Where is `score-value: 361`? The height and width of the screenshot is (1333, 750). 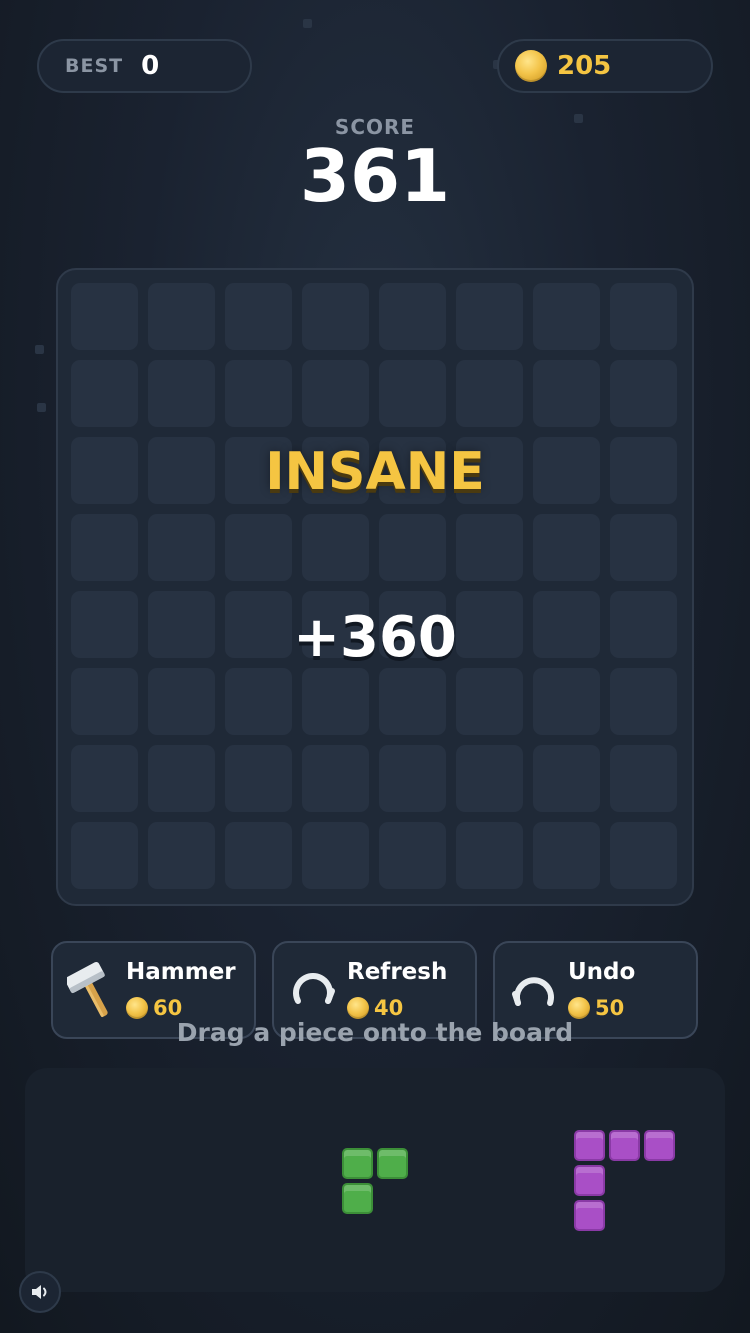
score-value: 361 is located at coordinates (375, 176).